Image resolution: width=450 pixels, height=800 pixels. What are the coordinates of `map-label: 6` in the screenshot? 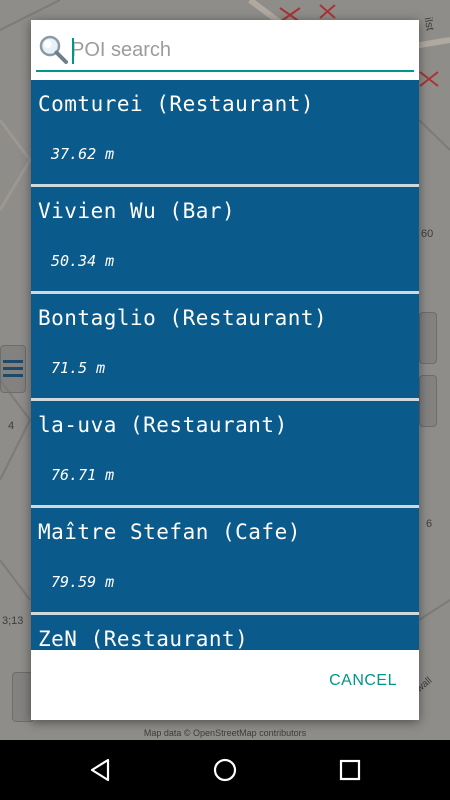 It's located at (429, 524).